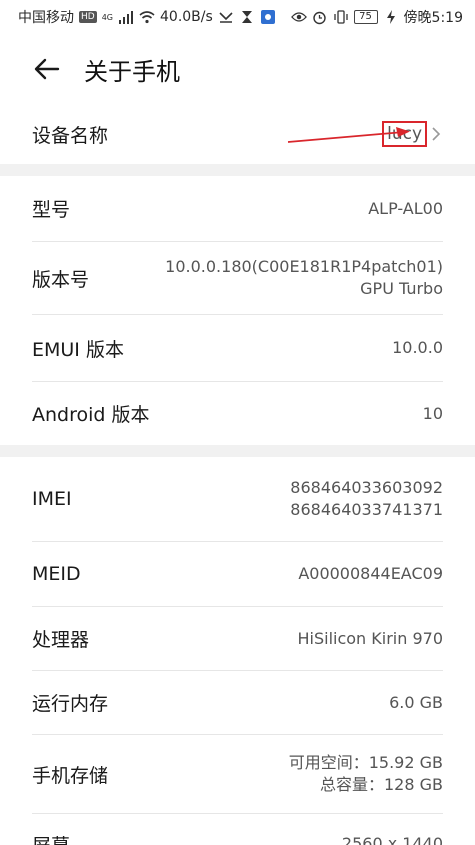  Describe the element at coordinates (56, 574) in the screenshot. I see `meid-label: MEID` at that location.